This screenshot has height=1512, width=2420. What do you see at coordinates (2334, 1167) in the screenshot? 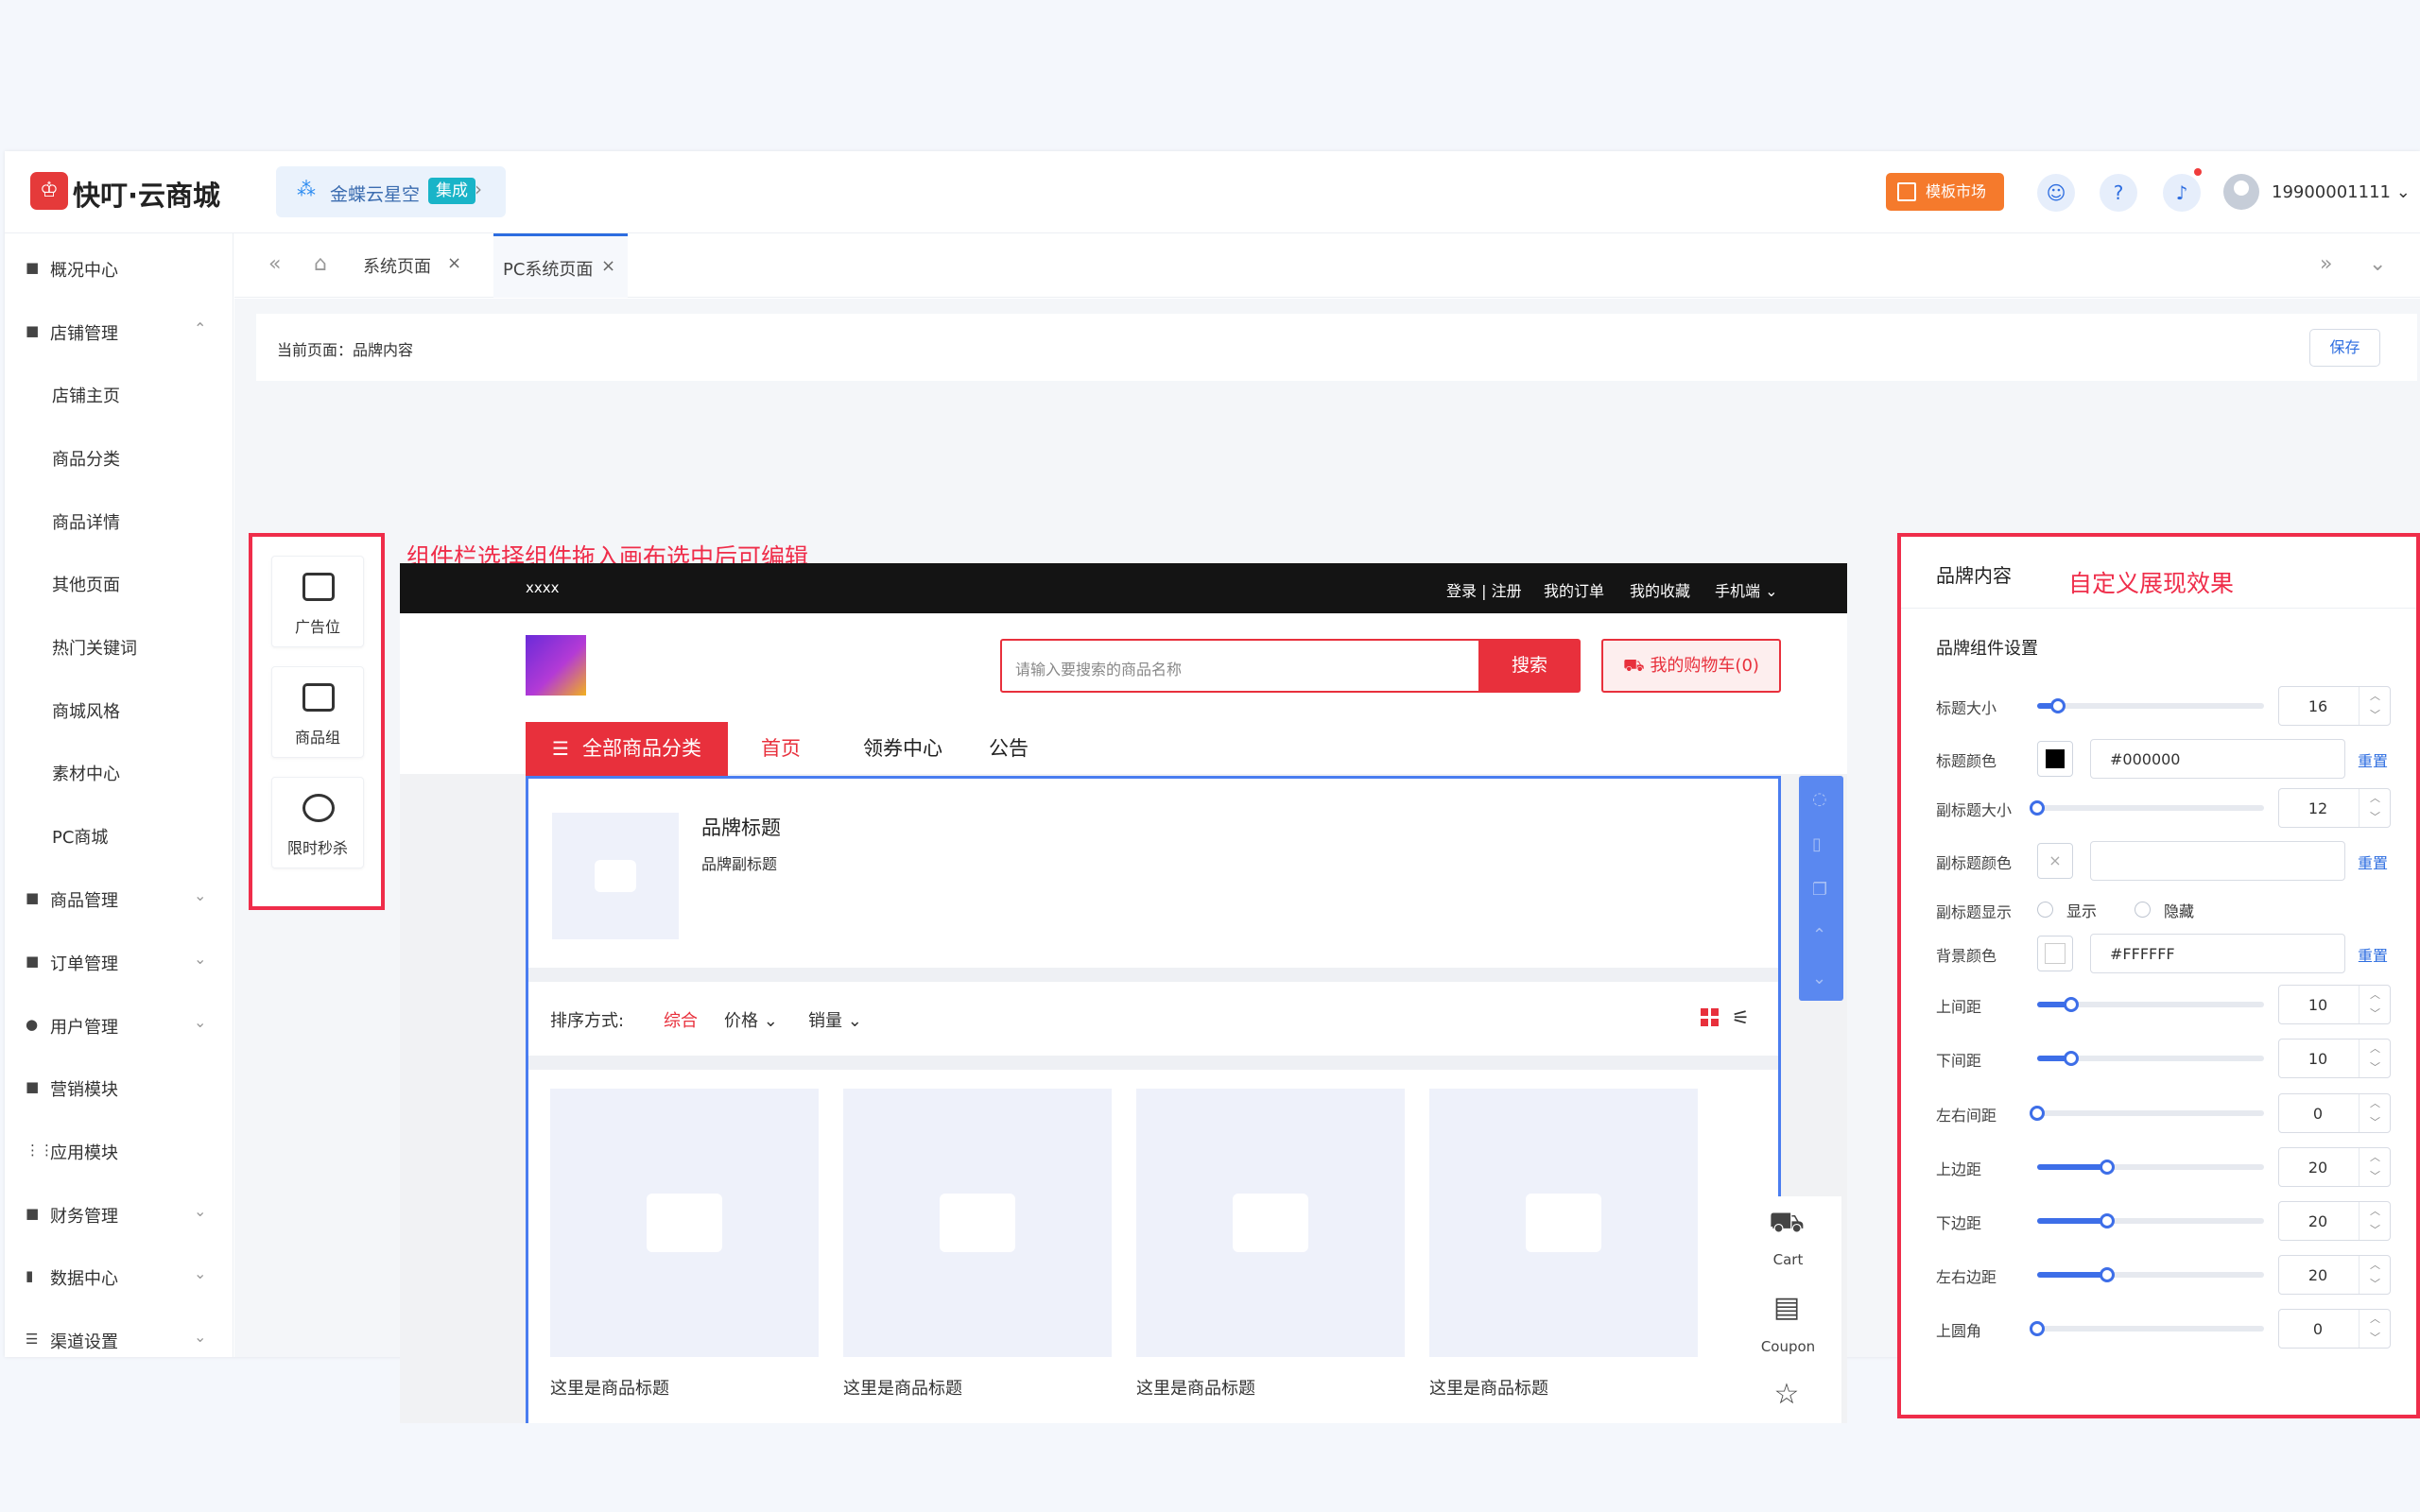
I see `top-margin-stepper: 20 ︿ ﹀` at bounding box center [2334, 1167].